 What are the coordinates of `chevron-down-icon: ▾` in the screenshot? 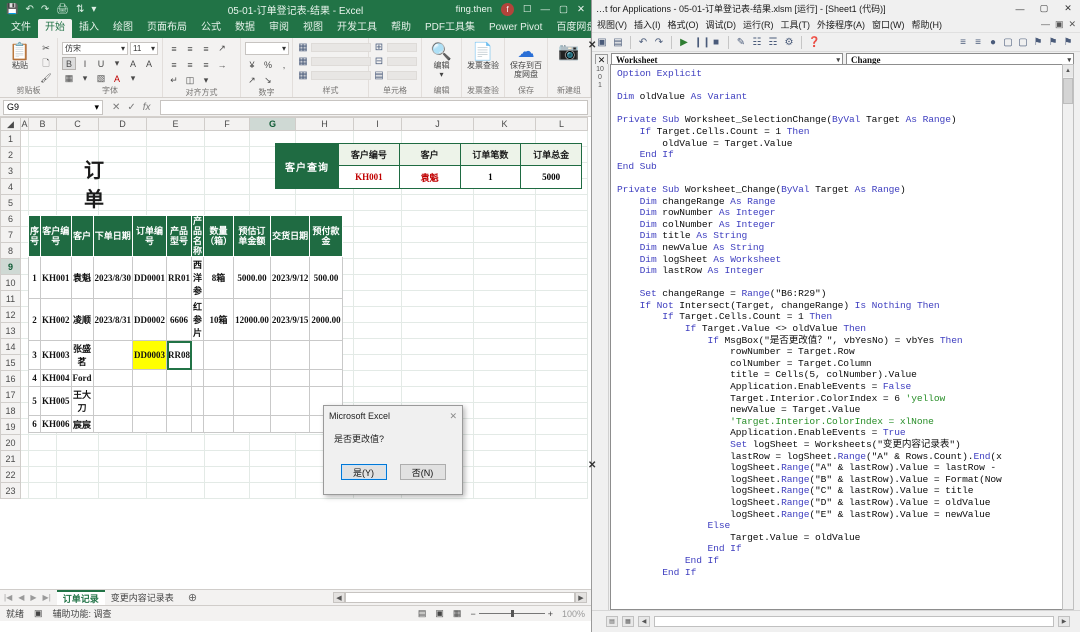 It's located at (133, 78).